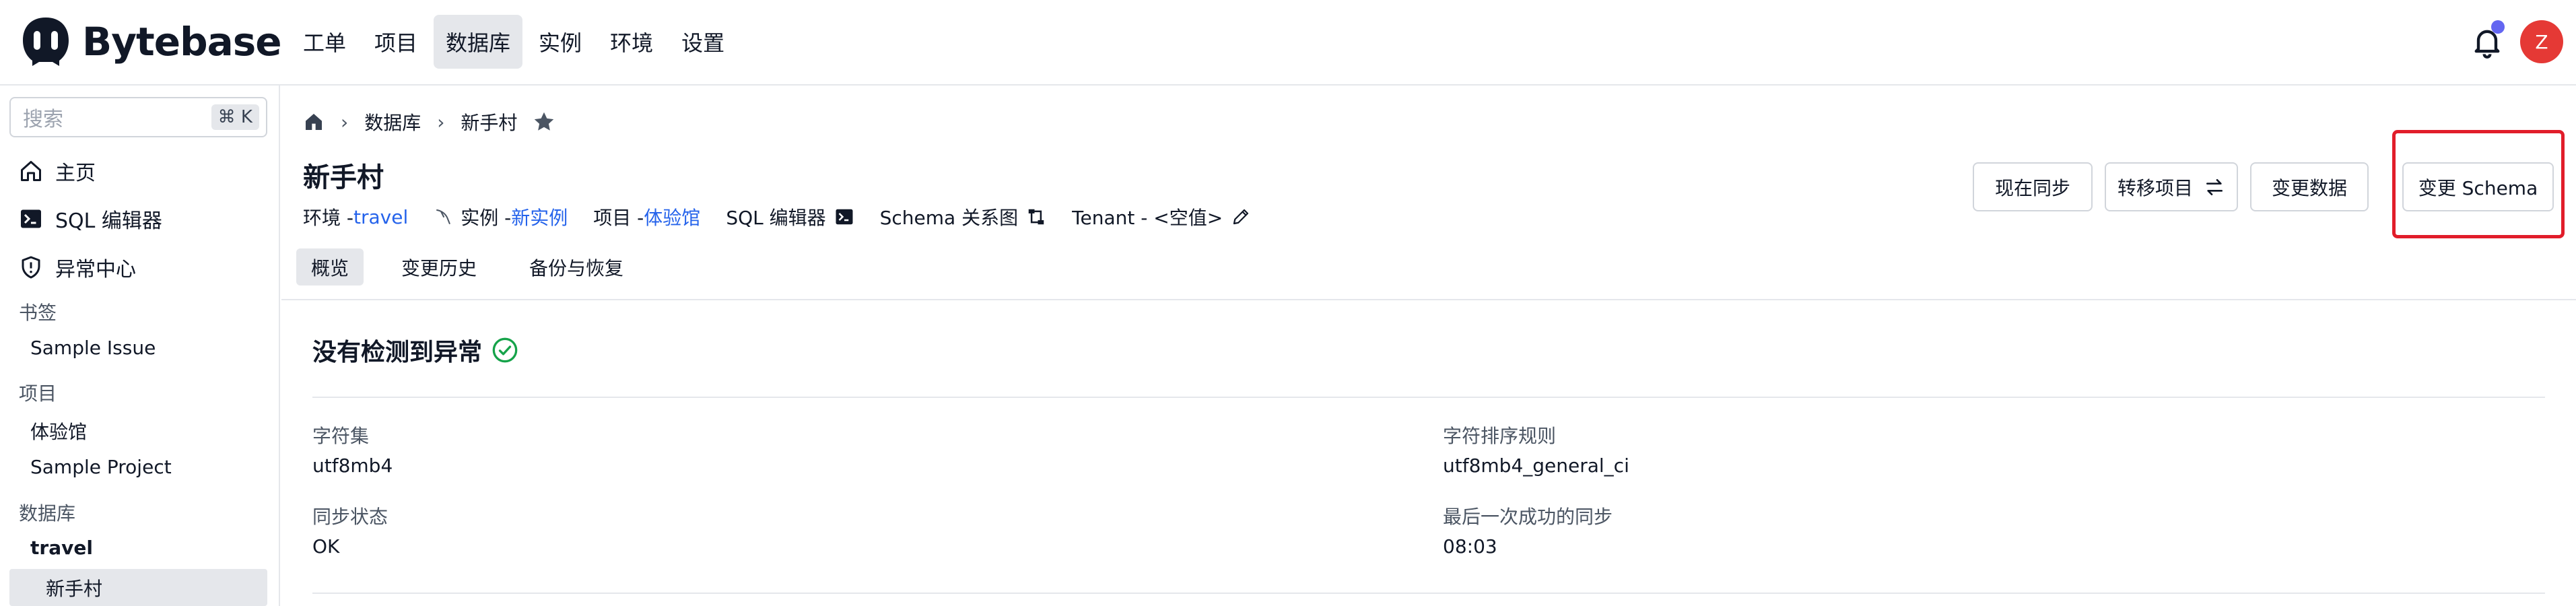 This screenshot has height=606, width=2576. I want to click on breadcrumb-current: 新手村, so click(489, 123).